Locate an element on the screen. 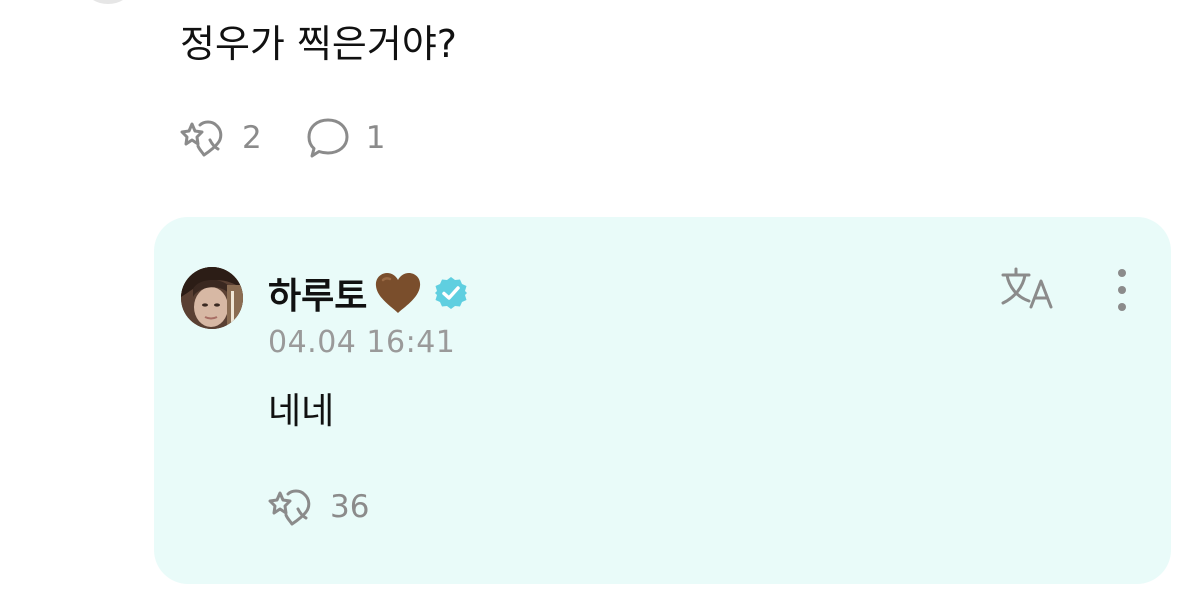 The width and height of the screenshot is (1200, 593). avatar-photo is located at coordinates (212, 298).